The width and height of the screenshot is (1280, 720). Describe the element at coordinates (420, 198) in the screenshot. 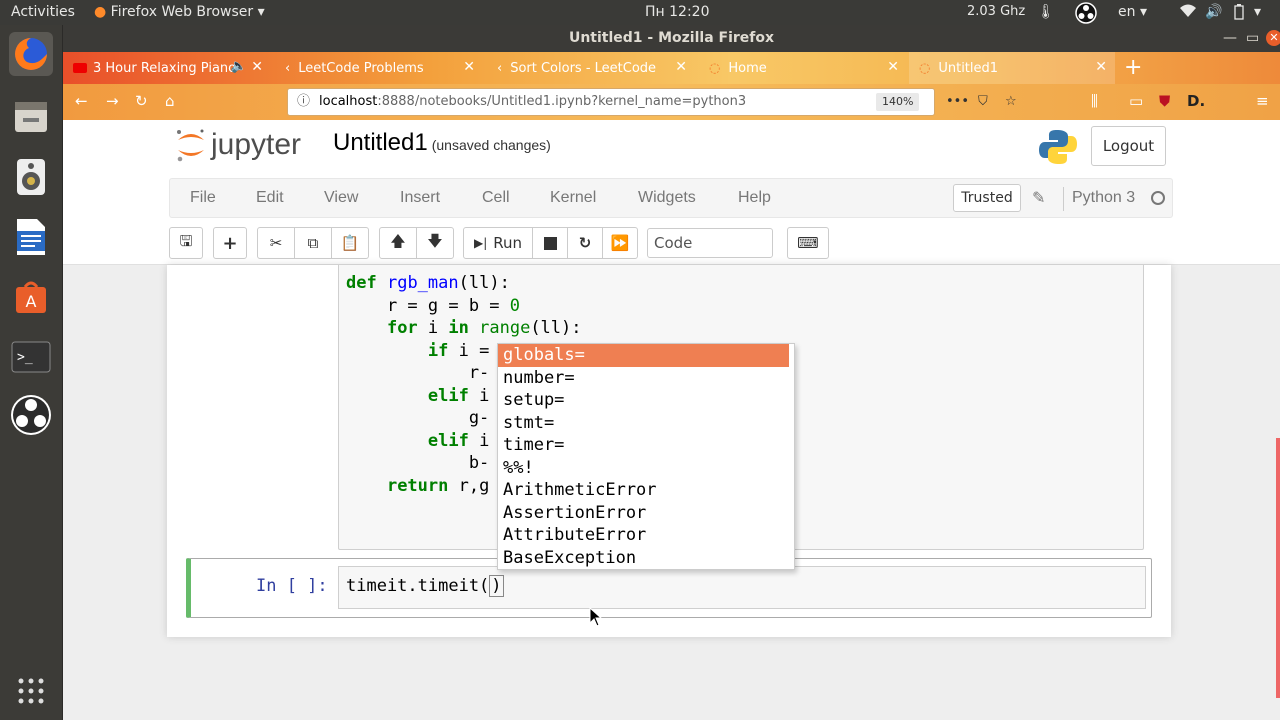

I see `menu-insert: Insert` at that location.